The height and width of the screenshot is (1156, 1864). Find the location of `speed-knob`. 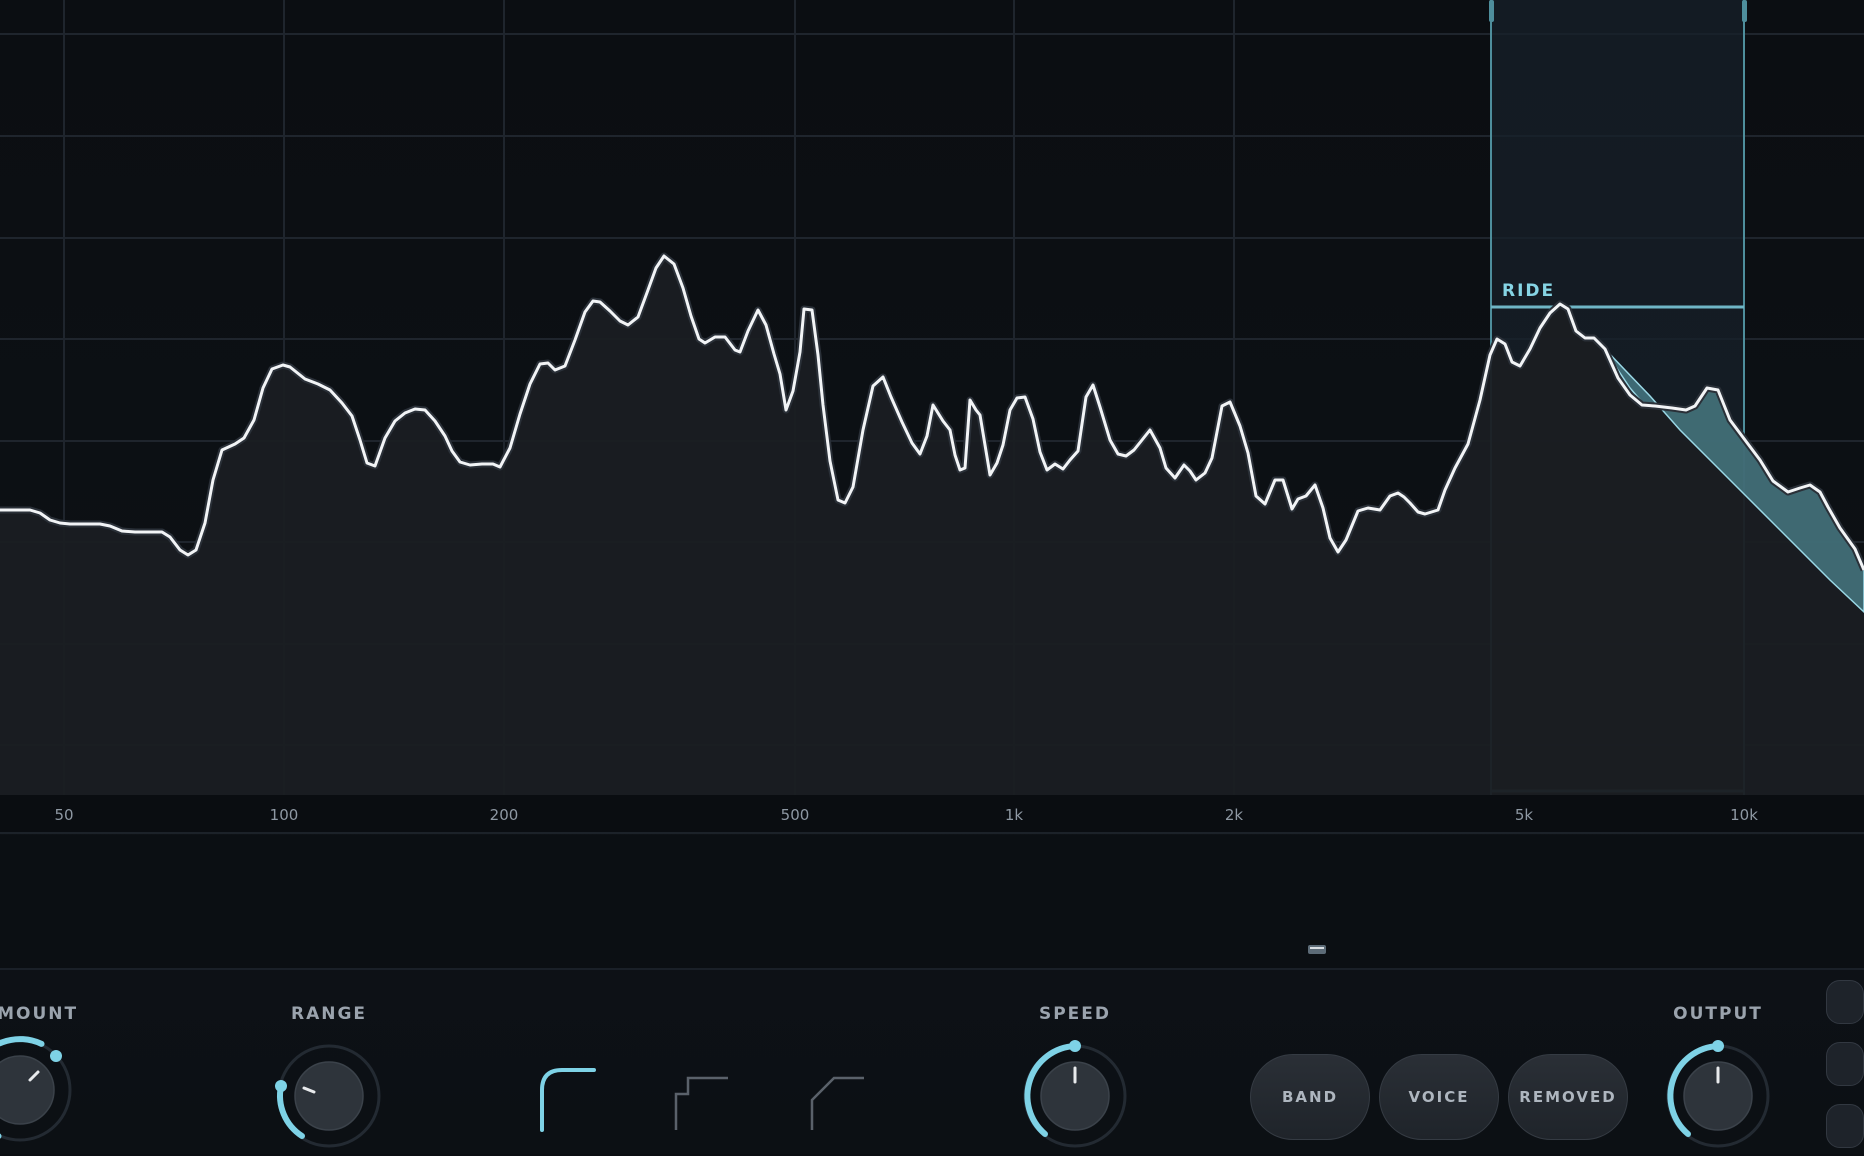

speed-knob is located at coordinates (1075, 1096).